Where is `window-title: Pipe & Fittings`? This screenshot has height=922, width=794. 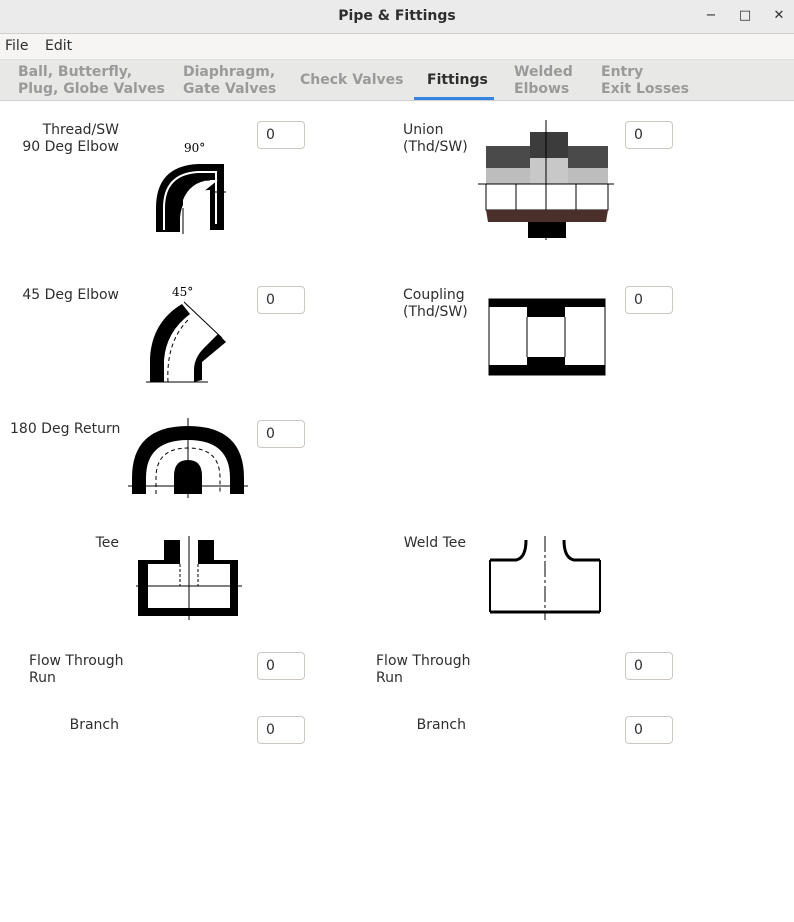 window-title: Pipe & Fittings is located at coordinates (397, 16).